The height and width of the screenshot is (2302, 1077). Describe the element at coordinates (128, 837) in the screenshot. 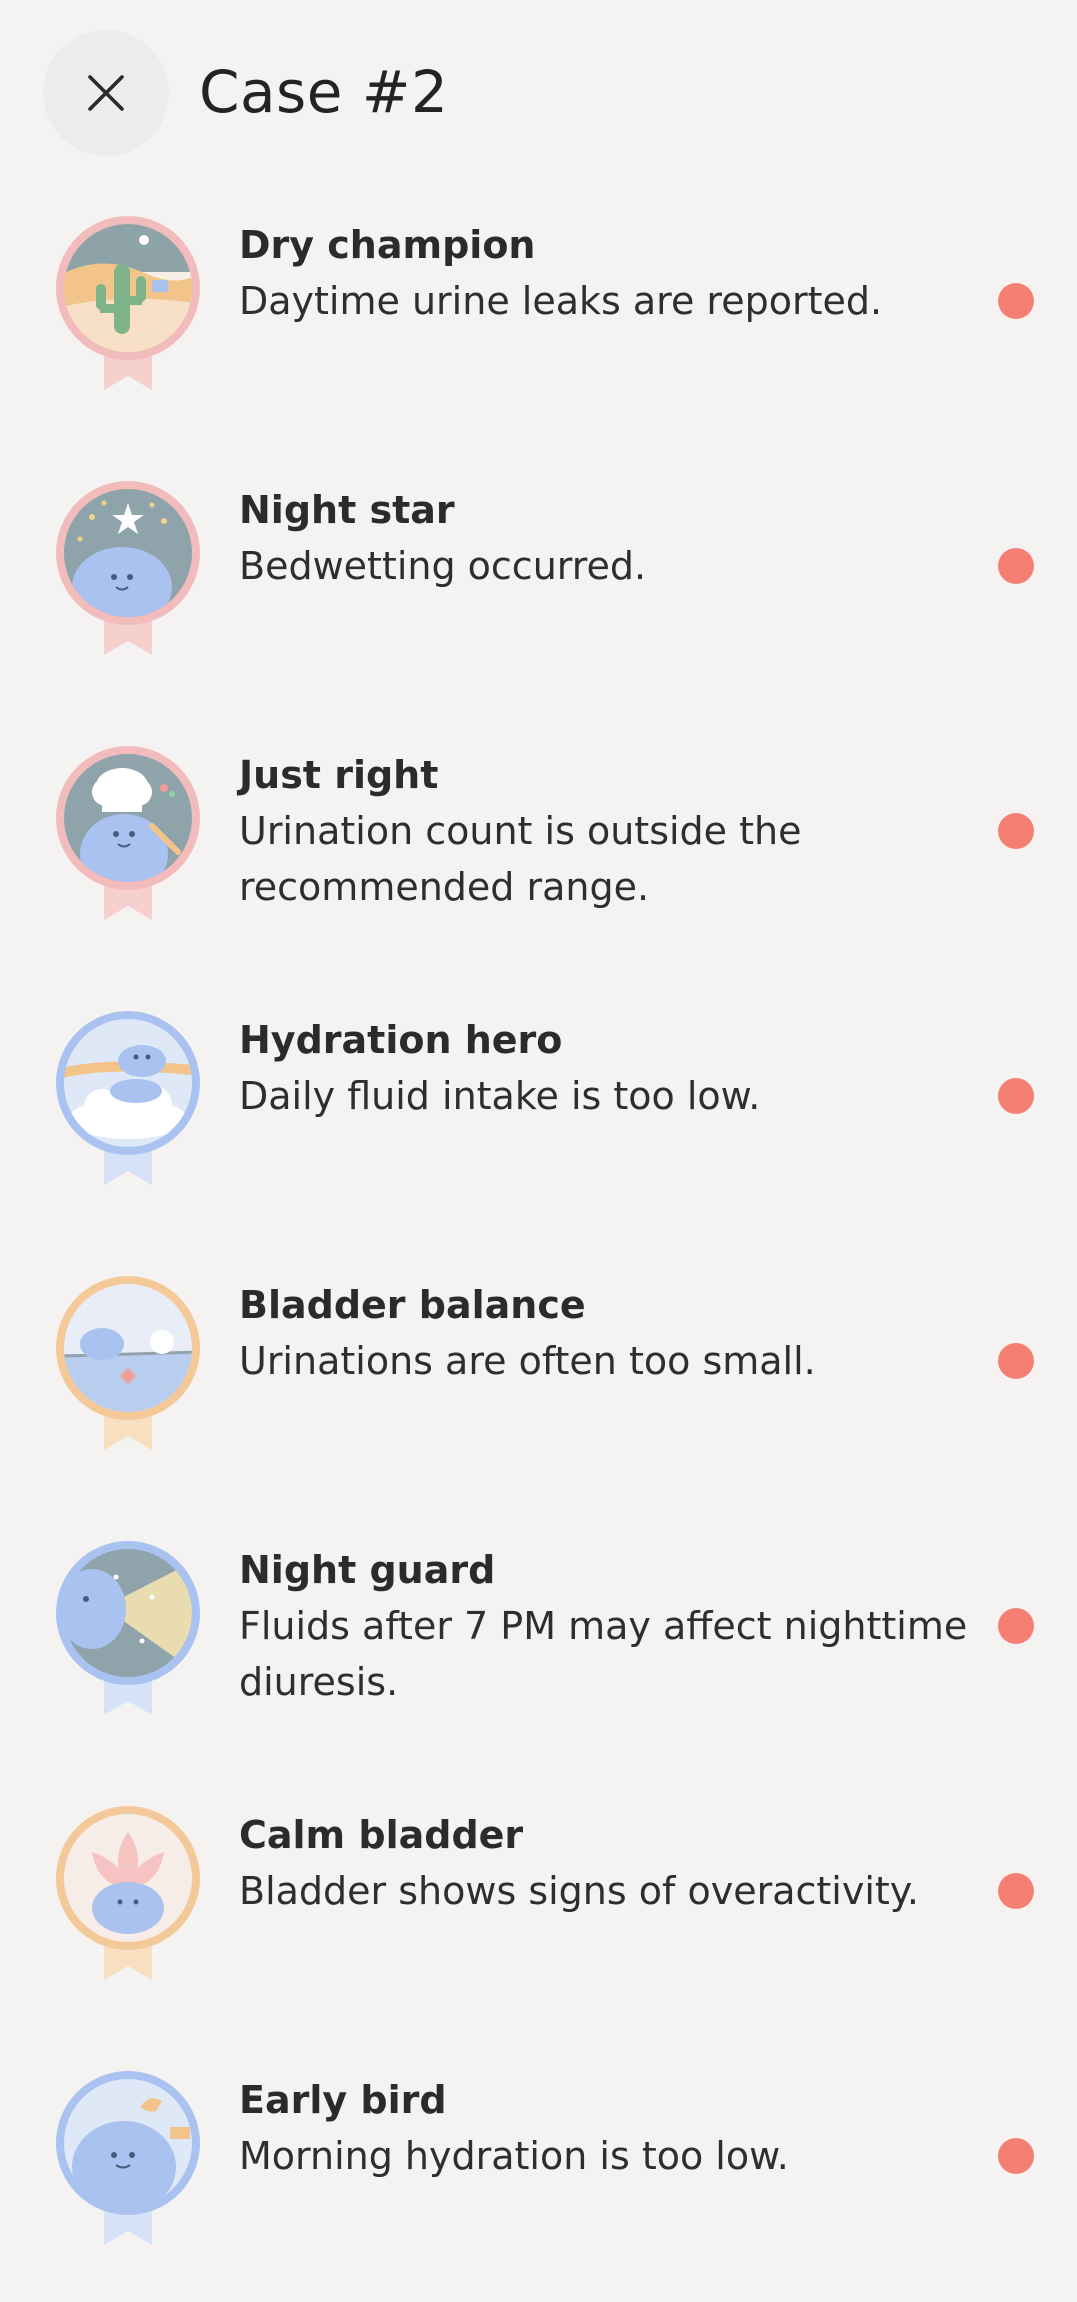

I see `chef-badge-icon` at that location.